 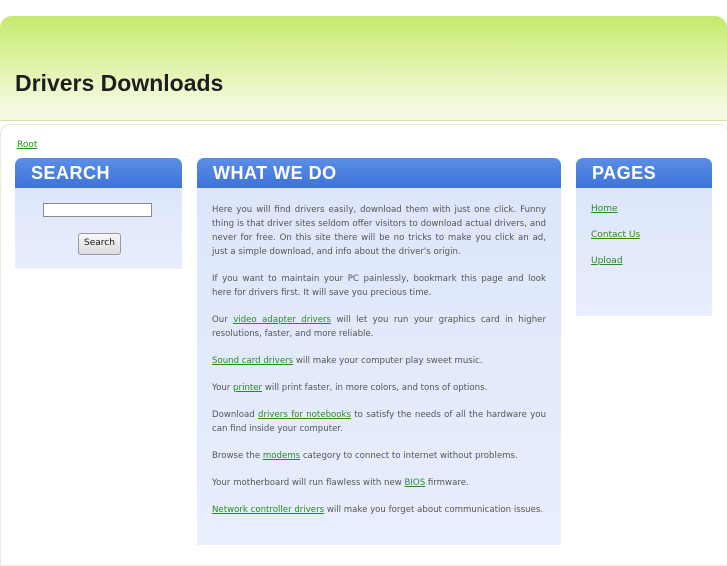 I want to click on video-adapter-drivers-link: video adapter drivers, so click(x=282, y=320).